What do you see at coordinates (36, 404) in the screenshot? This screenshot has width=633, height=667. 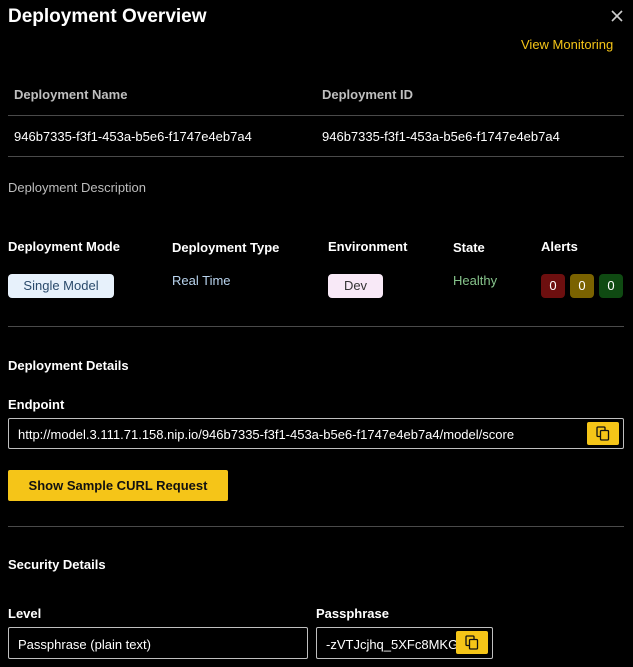 I see `endpoint-label: Endpoint` at bounding box center [36, 404].